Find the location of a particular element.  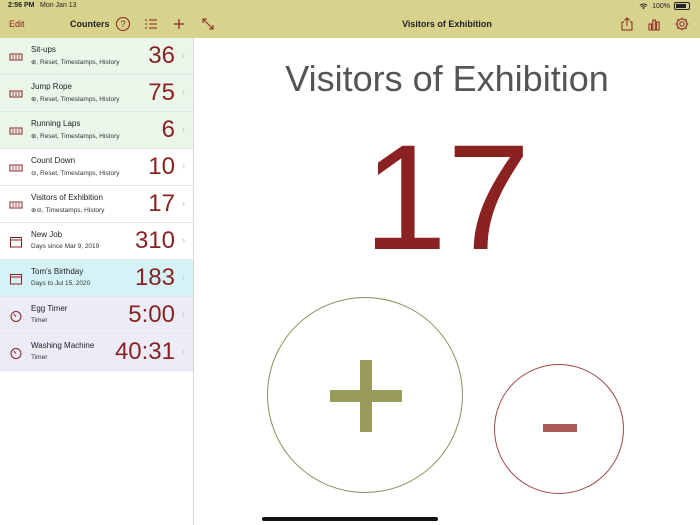

top-bar: 2:56 PM Mon Jan 13 100% Edit Counters ? is located at coordinates (350, 19).